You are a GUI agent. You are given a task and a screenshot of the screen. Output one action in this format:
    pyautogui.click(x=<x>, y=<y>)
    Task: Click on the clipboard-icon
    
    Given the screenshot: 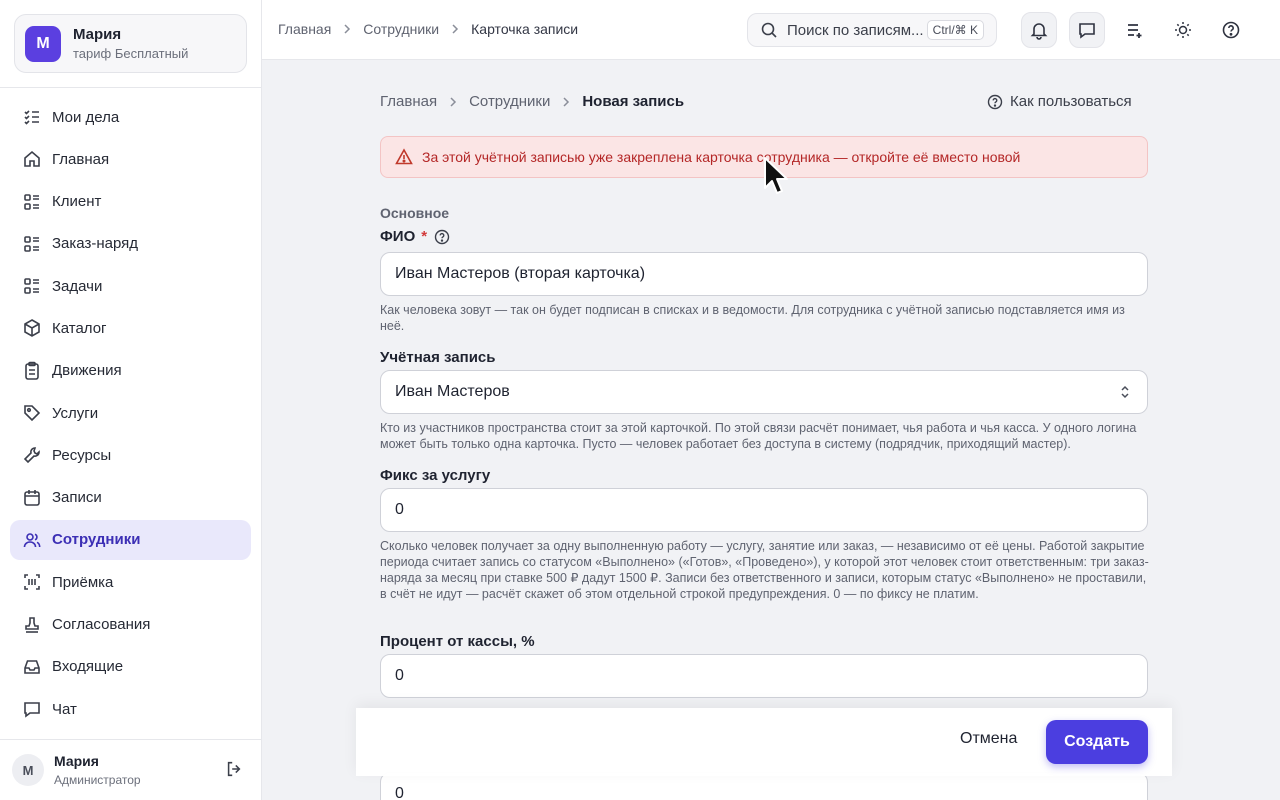 What is the action you would take?
    pyautogui.click(x=32, y=371)
    